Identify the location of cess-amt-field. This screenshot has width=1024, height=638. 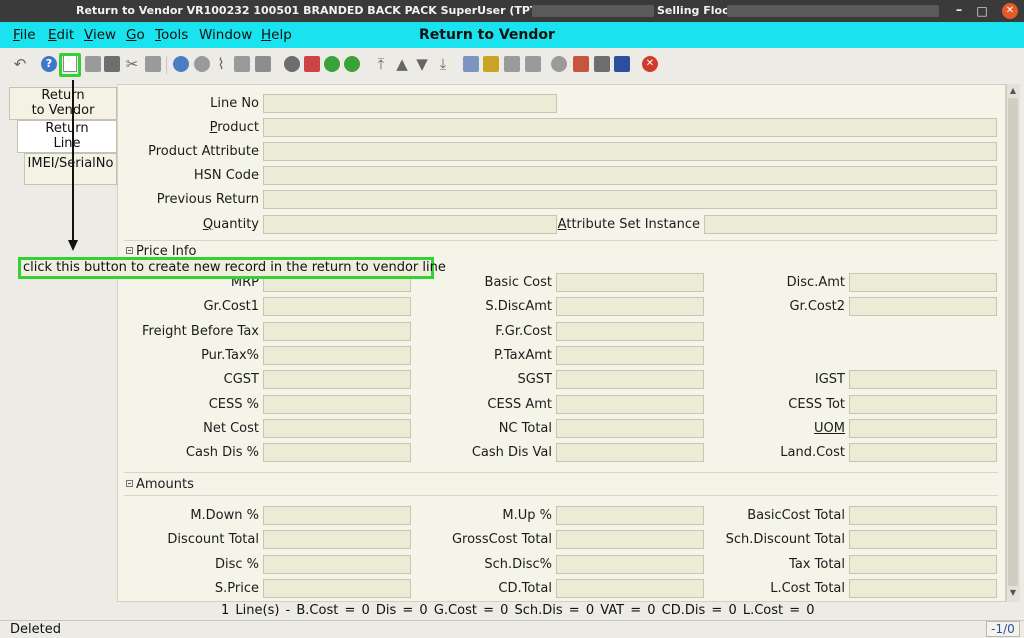
(630, 404).